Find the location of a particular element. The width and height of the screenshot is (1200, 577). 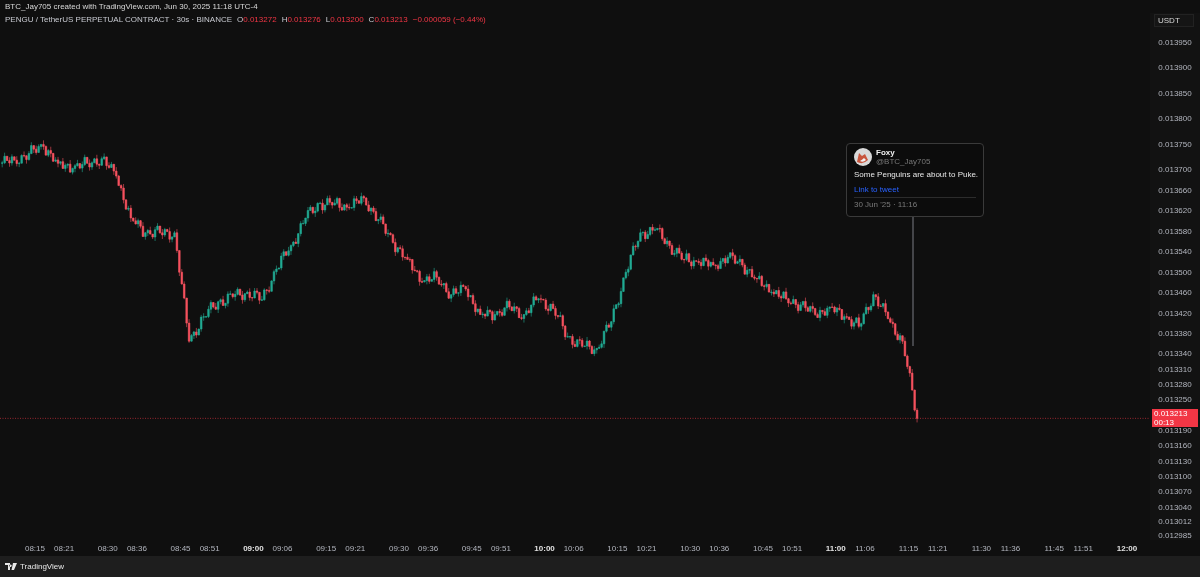

chart-credit: BTC_Jay705 created with TradingView.com, Jun 30, 2025 11:18 UTC-4 is located at coordinates (131, 6).